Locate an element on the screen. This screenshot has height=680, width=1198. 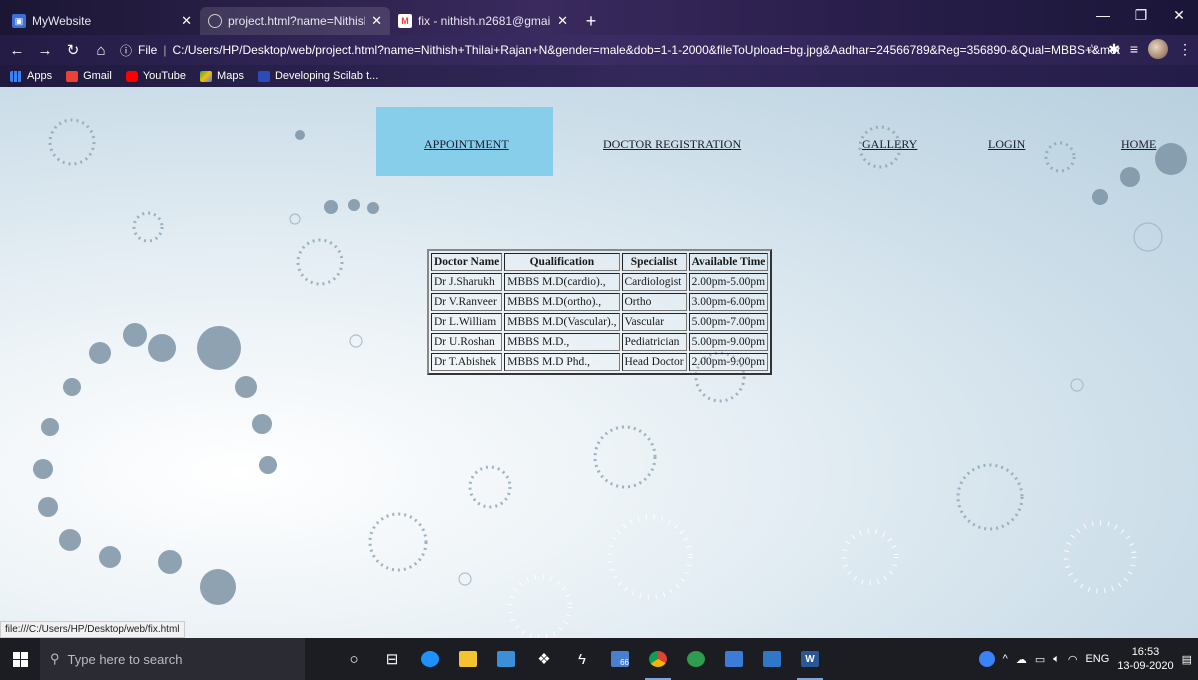
minimize-icon: — is located at coordinates (1103, 15).